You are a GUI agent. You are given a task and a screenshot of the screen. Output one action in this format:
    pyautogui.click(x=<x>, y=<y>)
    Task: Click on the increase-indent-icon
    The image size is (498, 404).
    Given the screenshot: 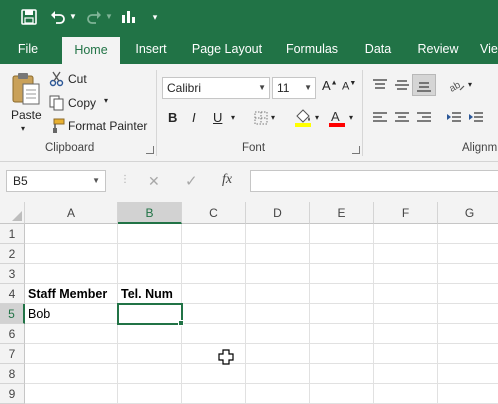 What is the action you would take?
    pyautogui.click(x=476, y=119)
    